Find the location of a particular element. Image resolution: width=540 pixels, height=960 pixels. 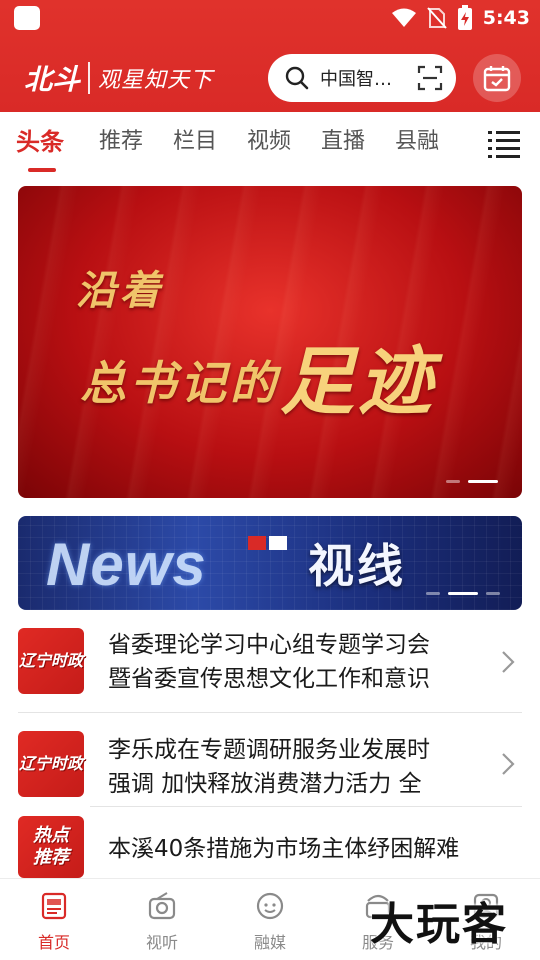

banner-title-emphasis: 足迹 is located at coordinates (358, 382).